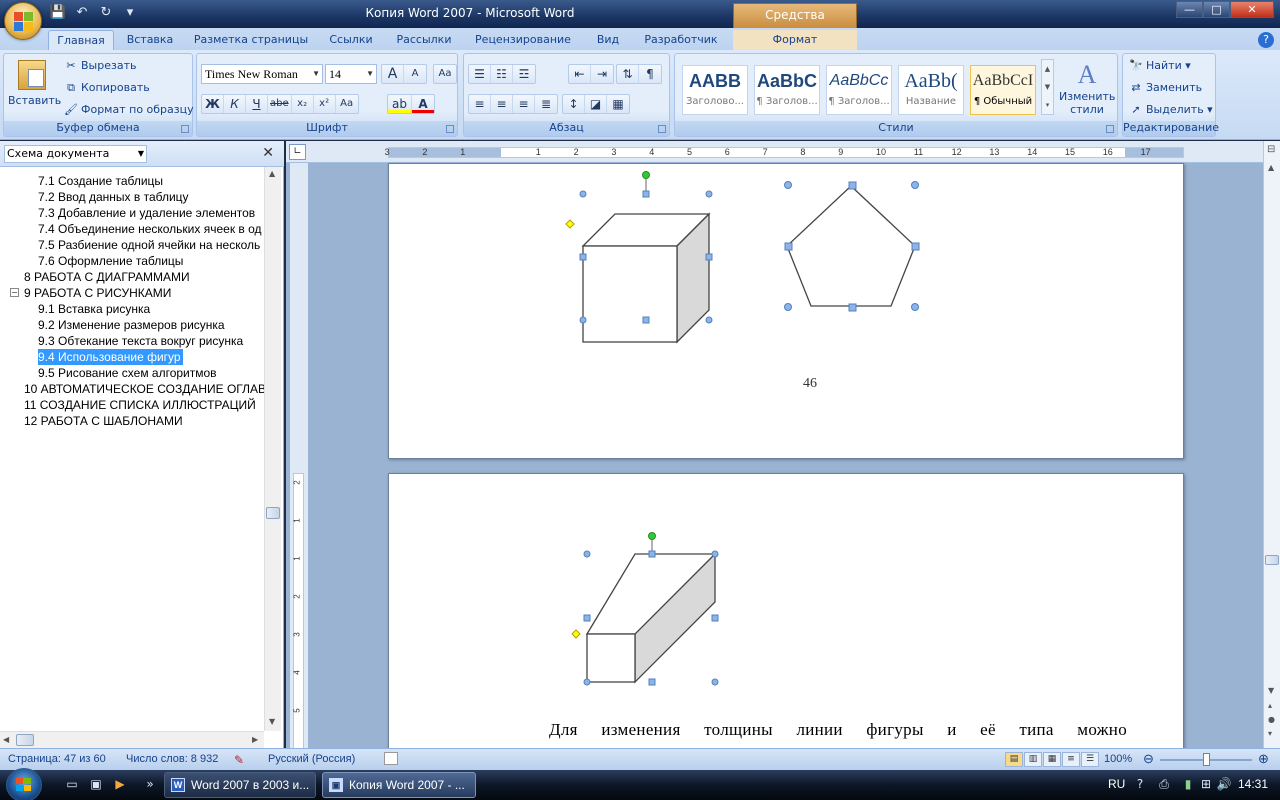 Image resolution: width=1280 pixels, height=800 pixels. Describe the element at coordinates (931, 90) in the screenshot. I see `style-title: AaBb( Название` at that location.